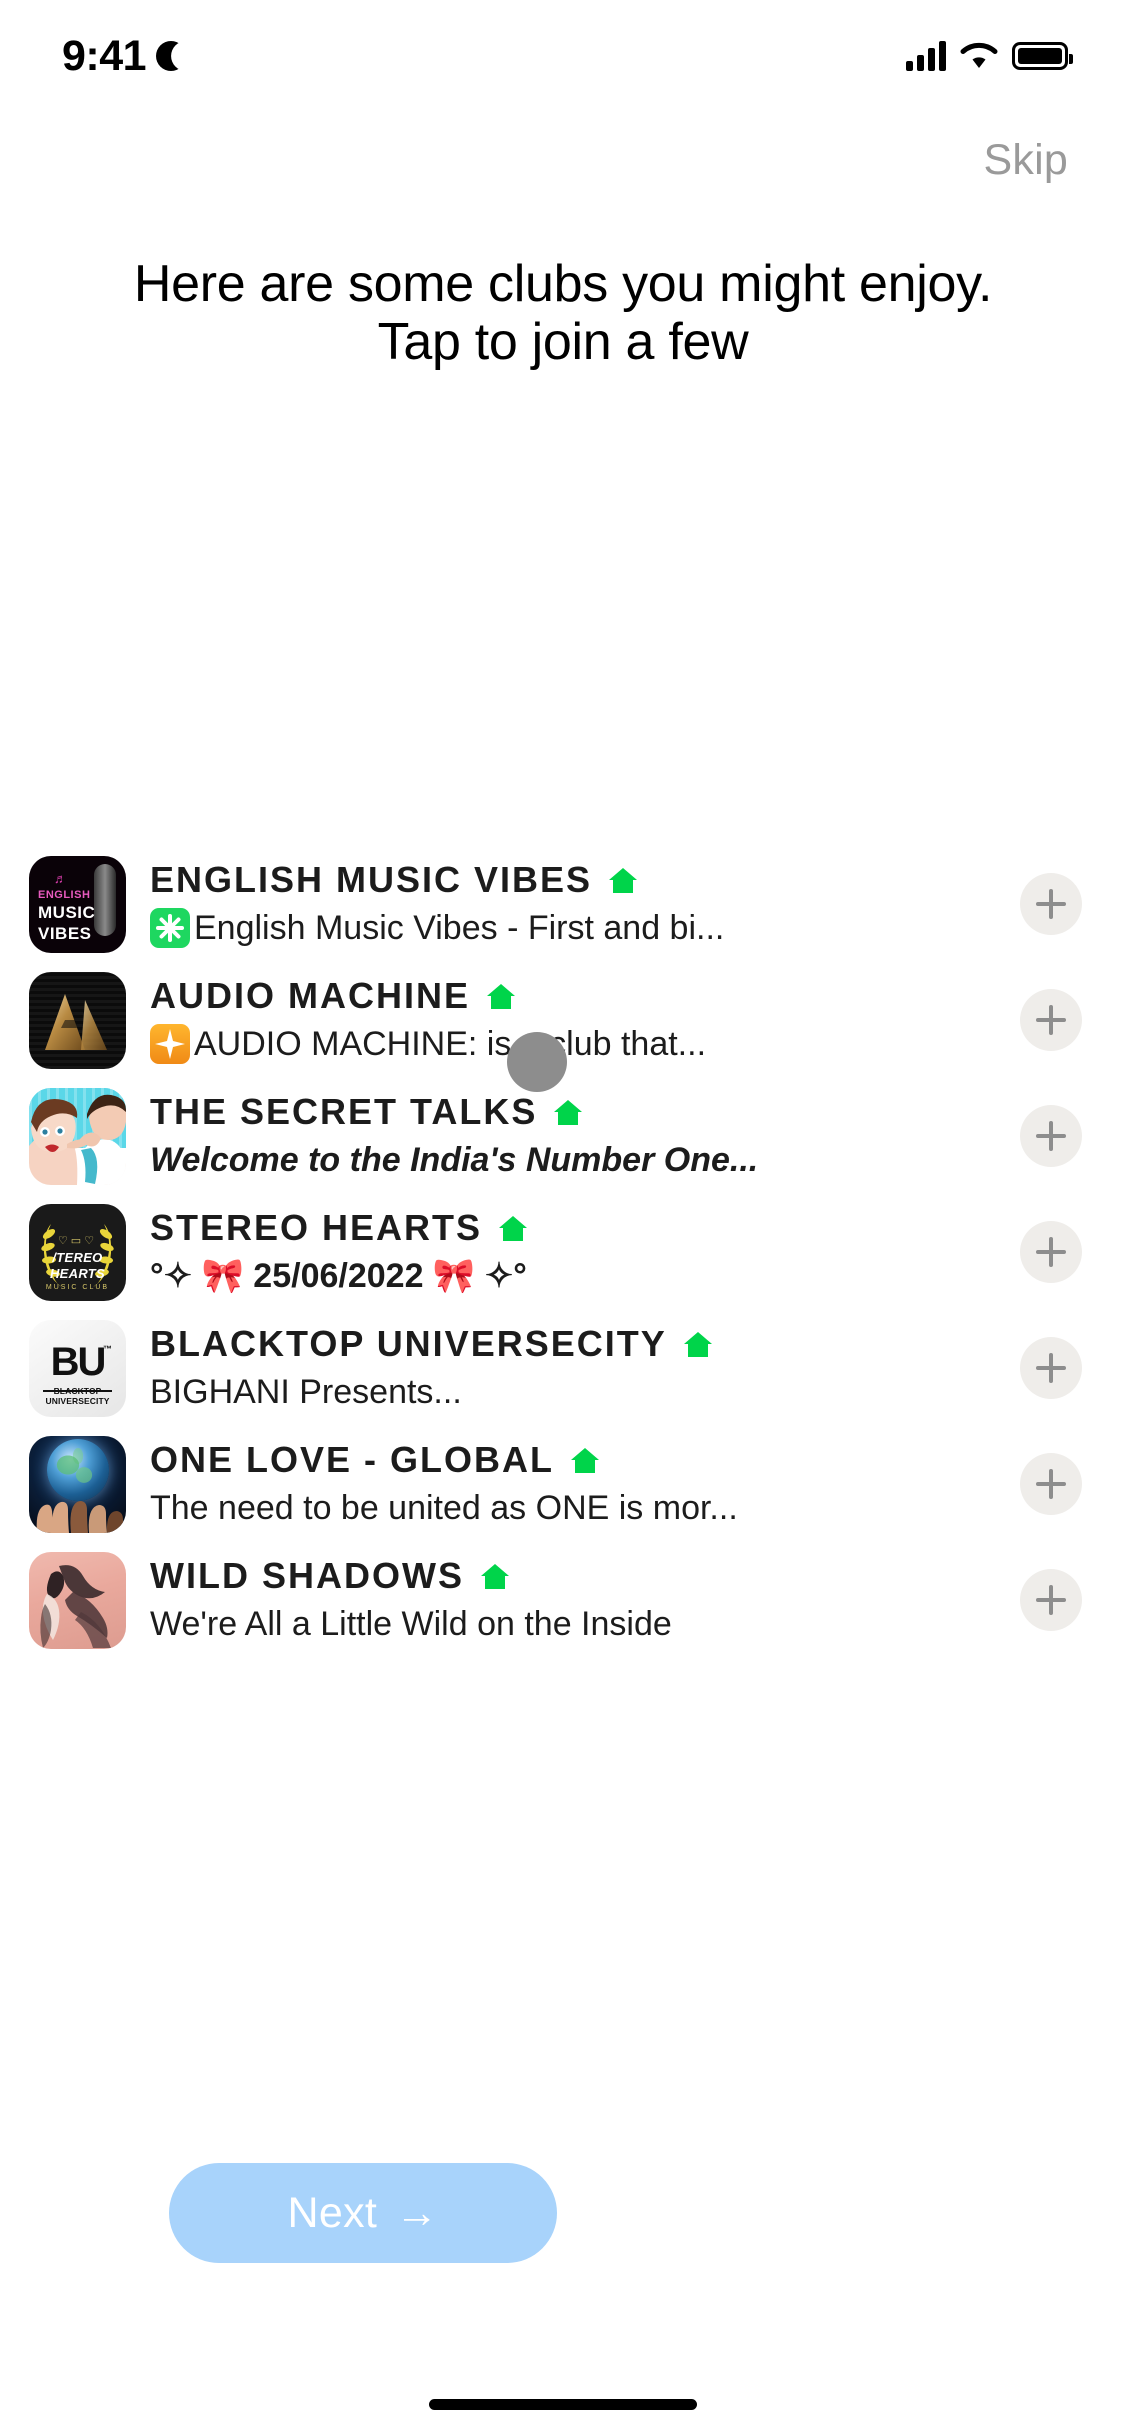  Describe the element at coordinates (638, 1576) in the screenshot. I see `club-title-row: WILD SHADOWS` at that location.